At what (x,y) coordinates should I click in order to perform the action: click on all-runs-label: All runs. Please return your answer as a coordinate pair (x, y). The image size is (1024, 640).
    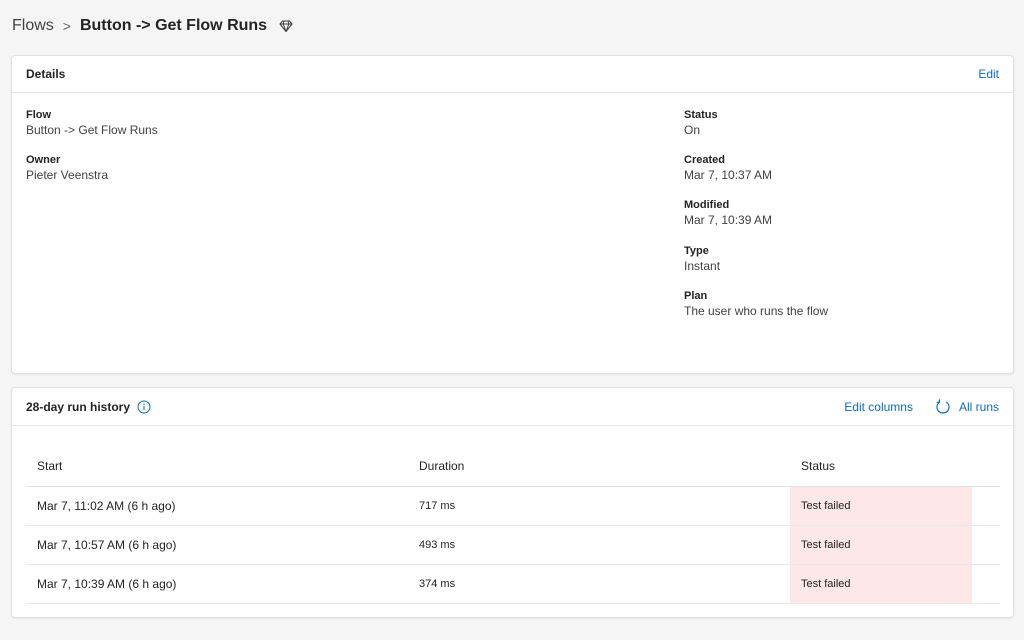
    Looking at the image, I should click on (978, 406).